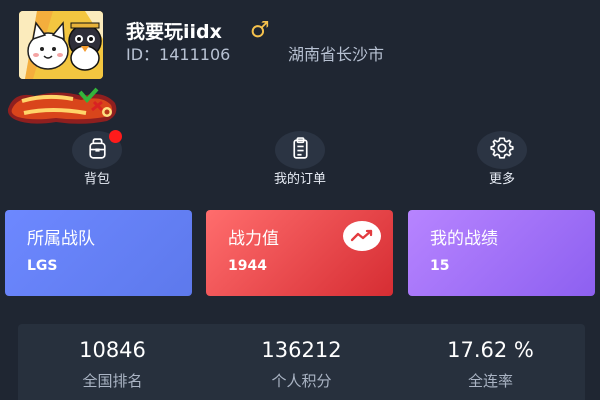 The height and width of the screenshot is (400, 600). Describe the element at coordinates (112, 381) in the screenshot. I see `national-rank-label: 全国排名` at that location.